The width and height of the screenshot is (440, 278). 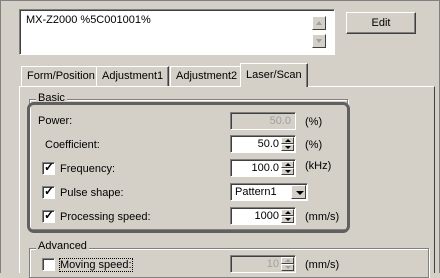 I want to click on processing-speed-checkbox: ✓, so click(x=48, y=215).